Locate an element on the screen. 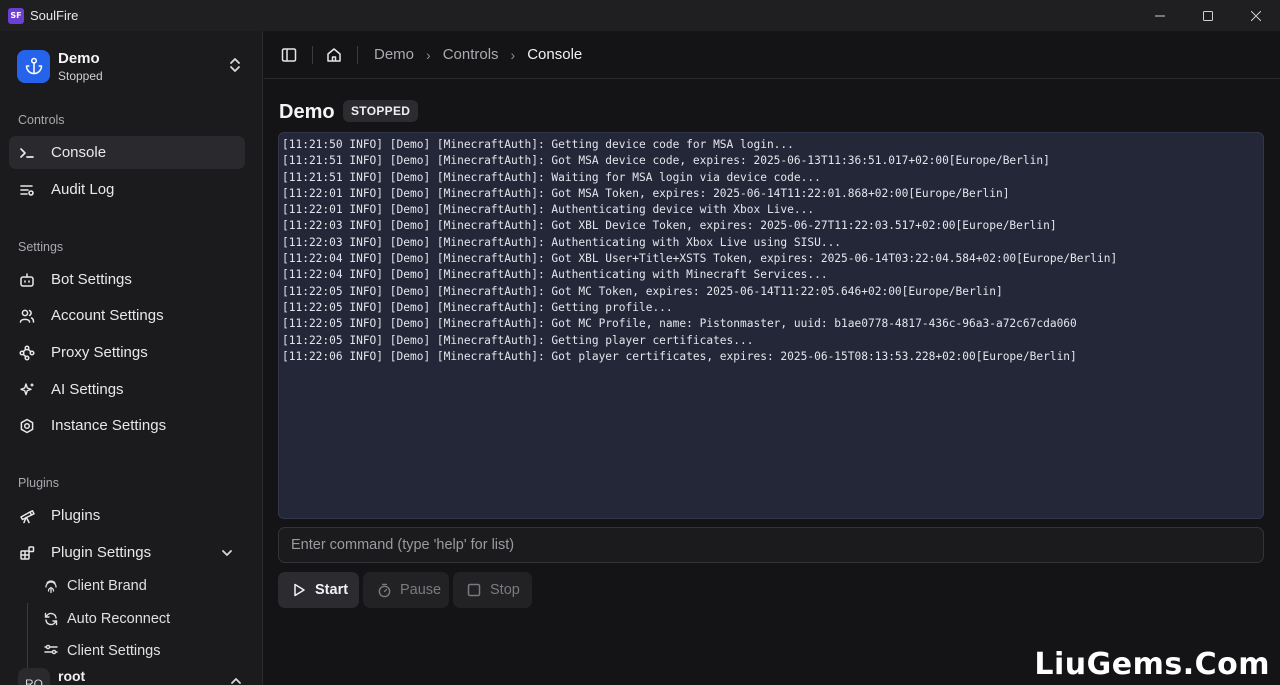 Image resolution: width=1280 pixels, height=685 pixels. section-title-settings: Settings is located at coordinates (41, 247).